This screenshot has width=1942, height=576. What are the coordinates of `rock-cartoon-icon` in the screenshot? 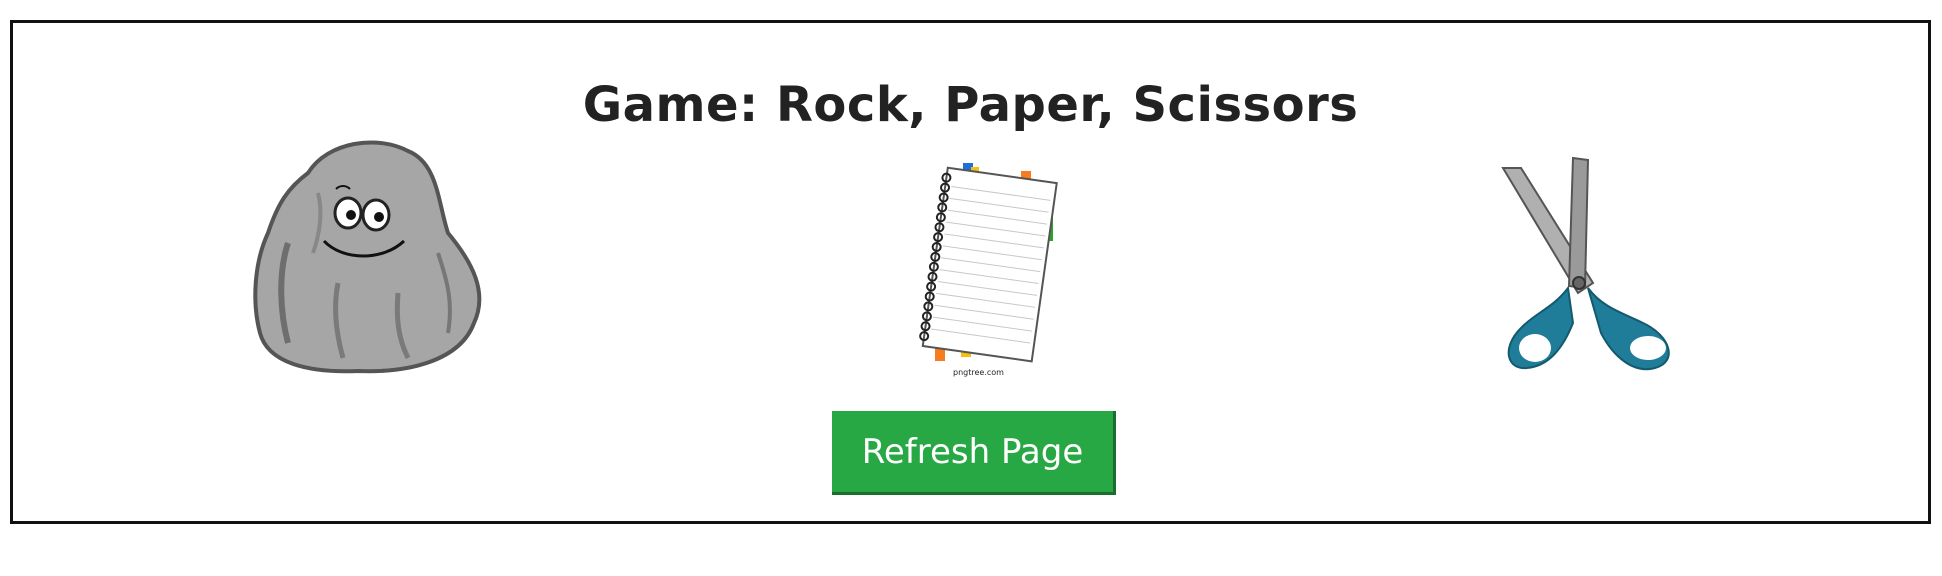 It's located at (367, 257).